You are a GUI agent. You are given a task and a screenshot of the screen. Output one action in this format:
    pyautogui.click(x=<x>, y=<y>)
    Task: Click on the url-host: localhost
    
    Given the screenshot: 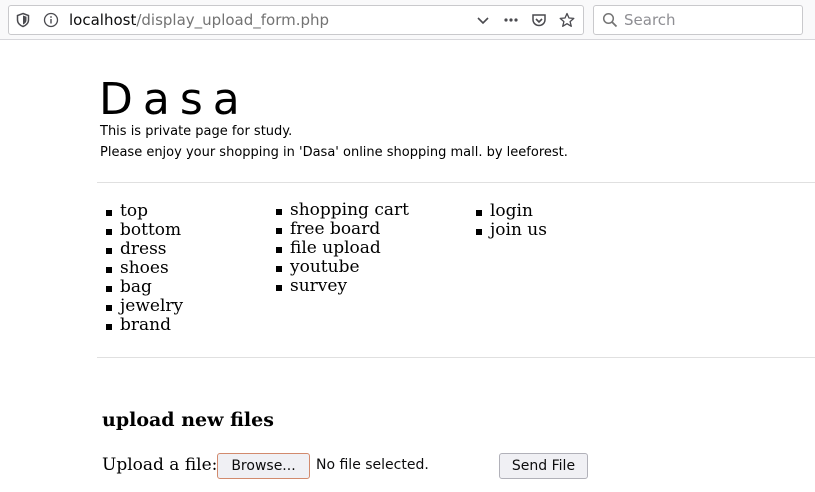 What is the action you would take?
    pyautogui.click(x=103, y=20)
    